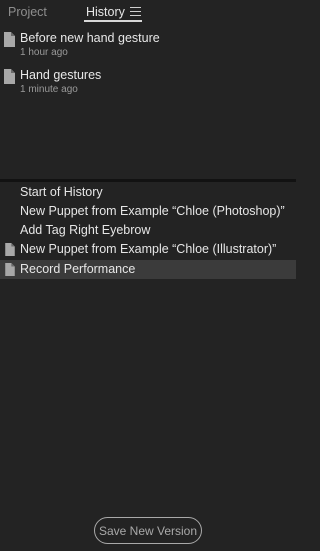 The height and width of the screenshot is (551, 320). I want to click on version-item: Before new hand gesture 1 hour ago, so click(148, 47).